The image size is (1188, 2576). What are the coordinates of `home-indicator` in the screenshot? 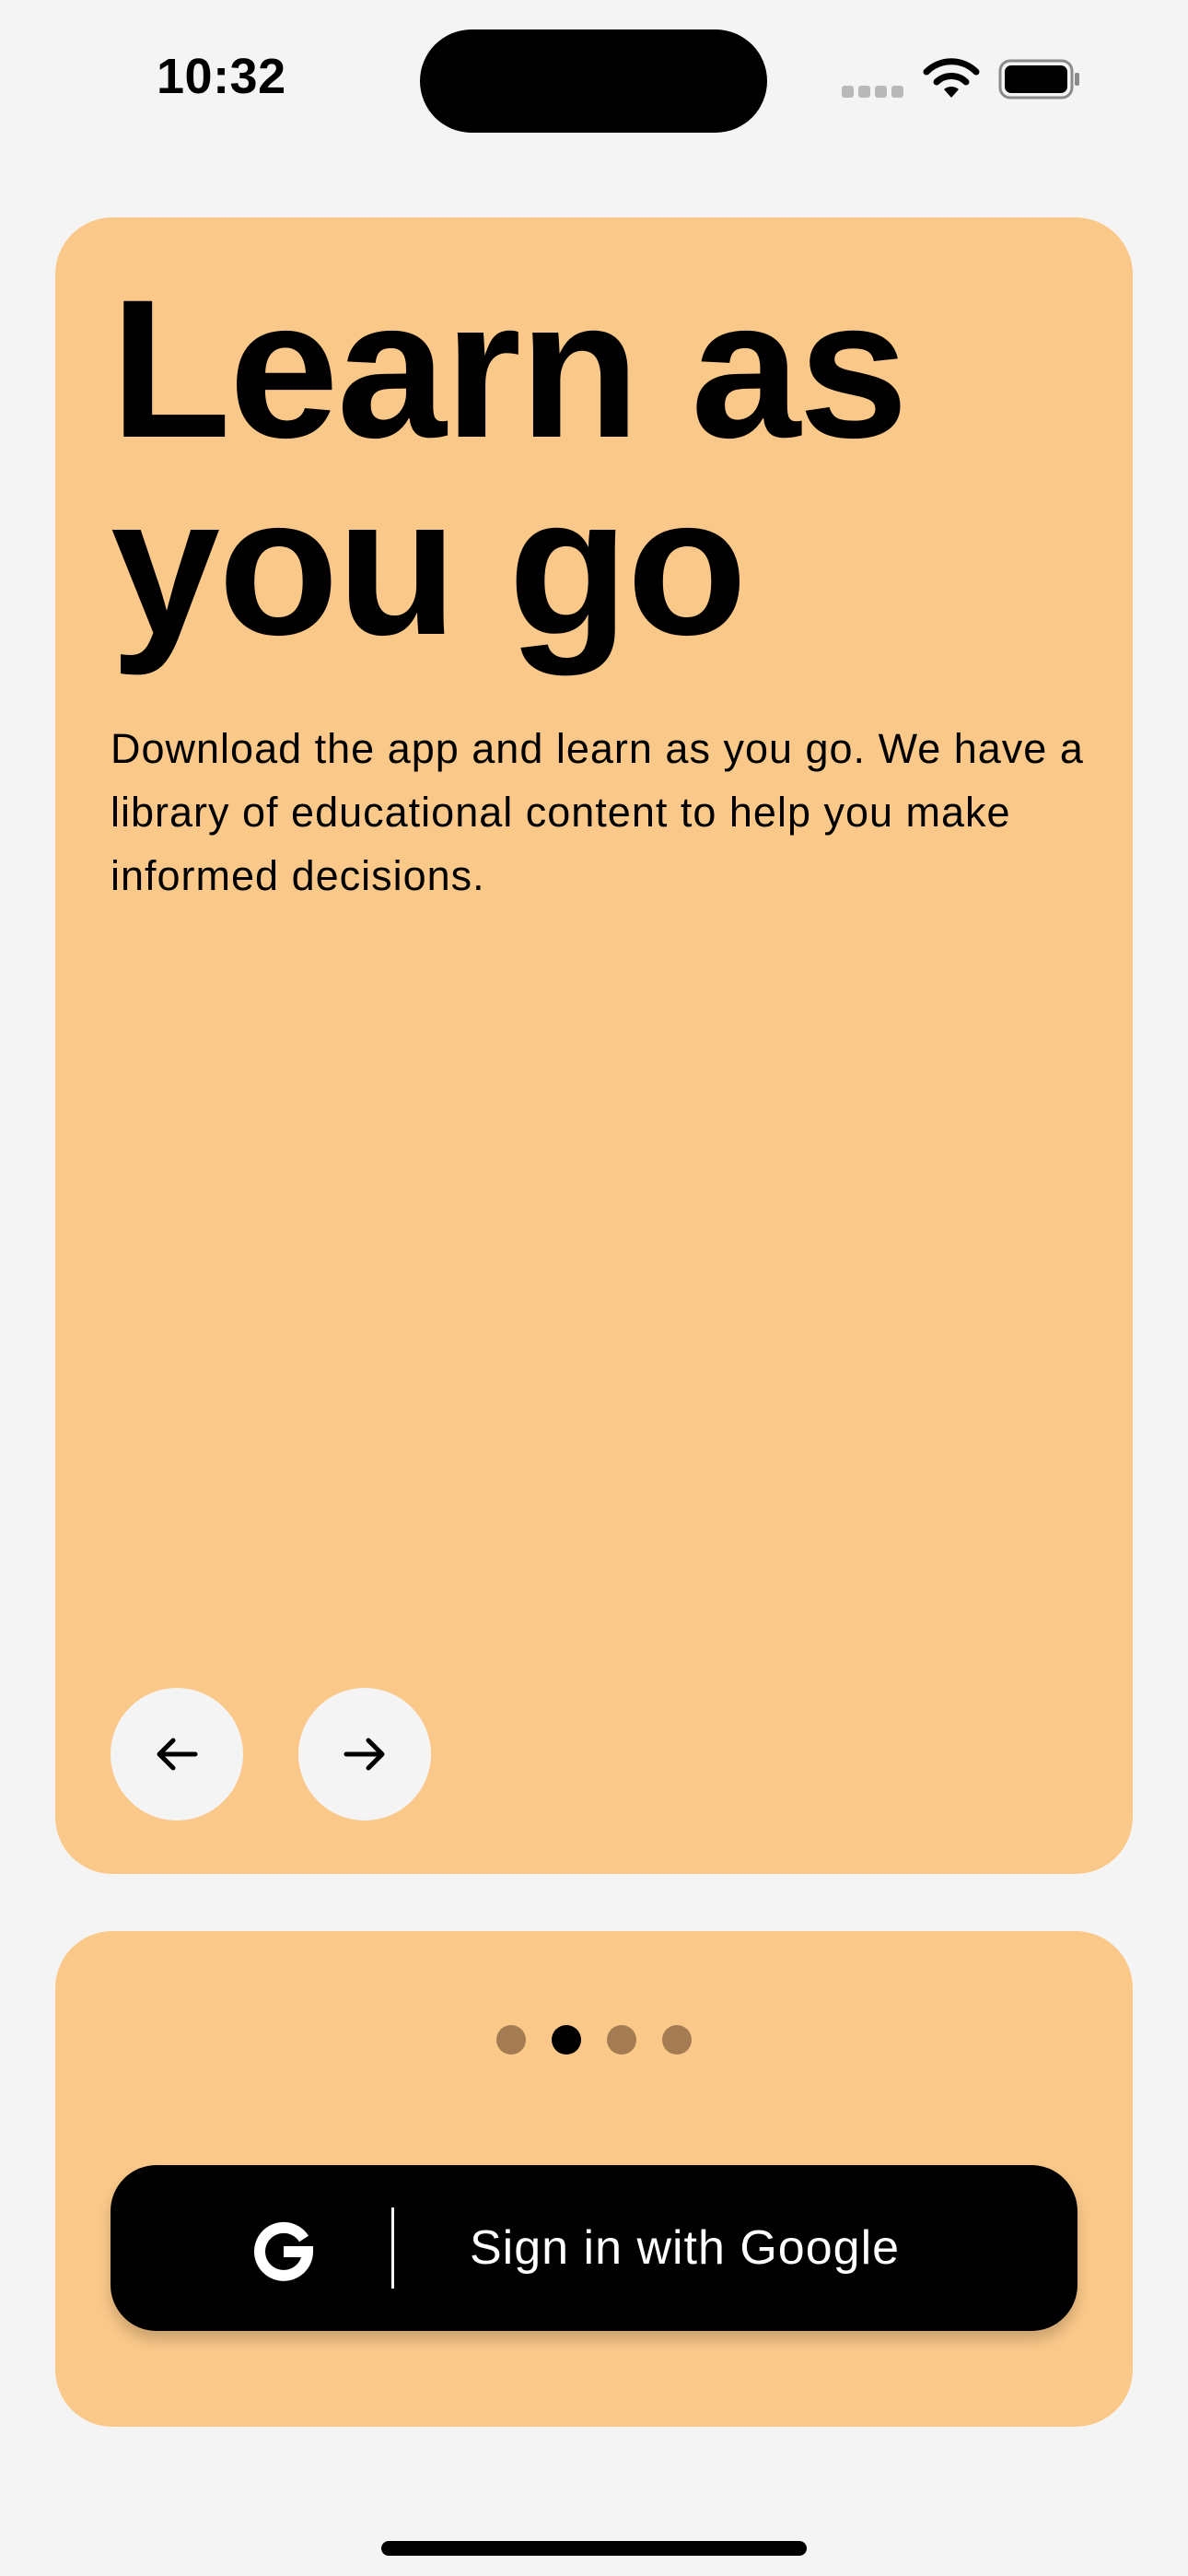 It's located at (594, 2548).